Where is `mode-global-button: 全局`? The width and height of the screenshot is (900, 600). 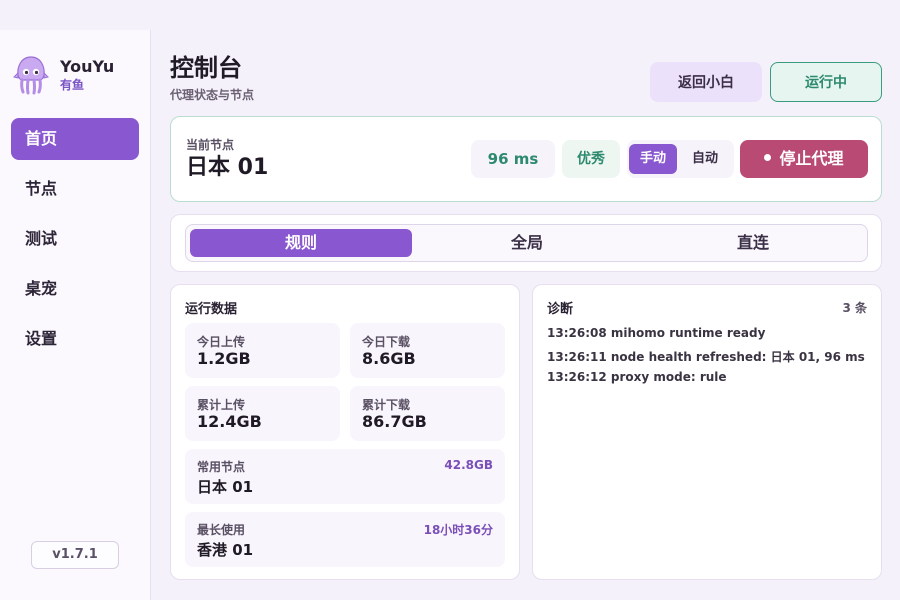 mode-global-button: 全局 is located at coordinates (527, 243).